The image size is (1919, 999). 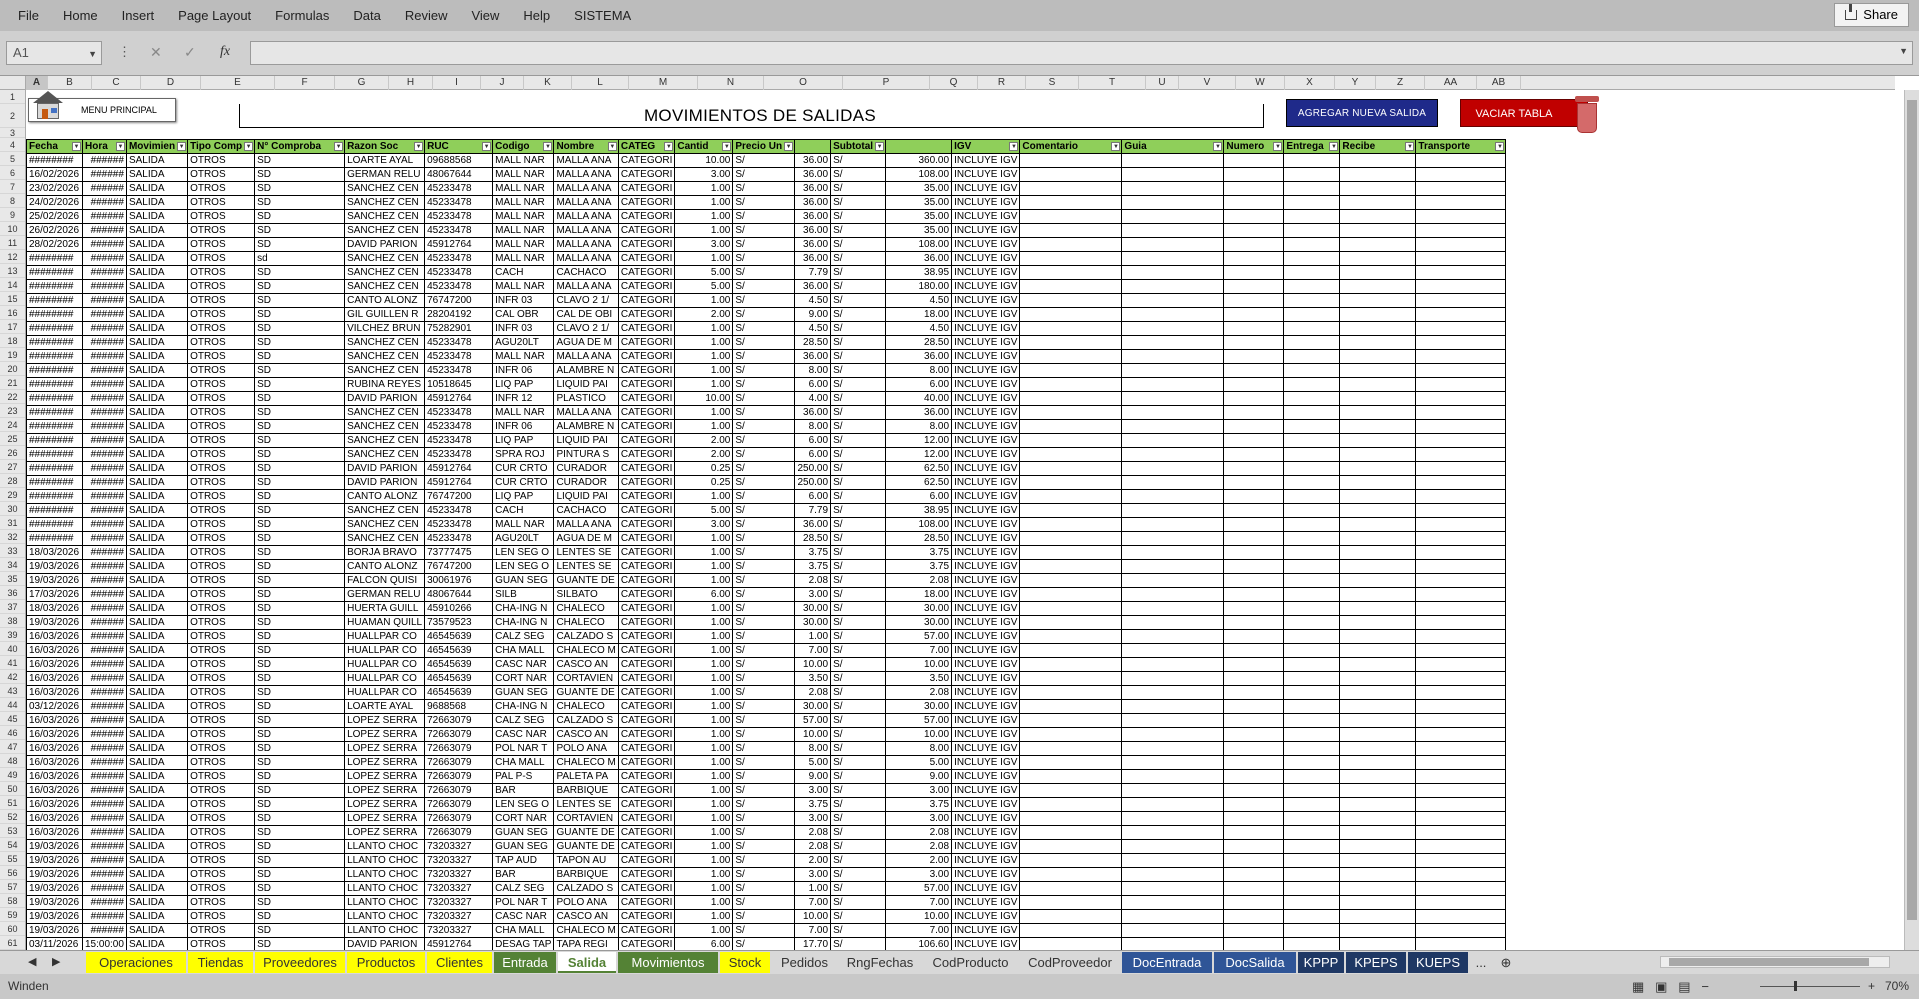 What do you see at coordinates (646, 146) in the screenshot?
I see `table-header: CATEG ▼` at bounding box center [646, 146].